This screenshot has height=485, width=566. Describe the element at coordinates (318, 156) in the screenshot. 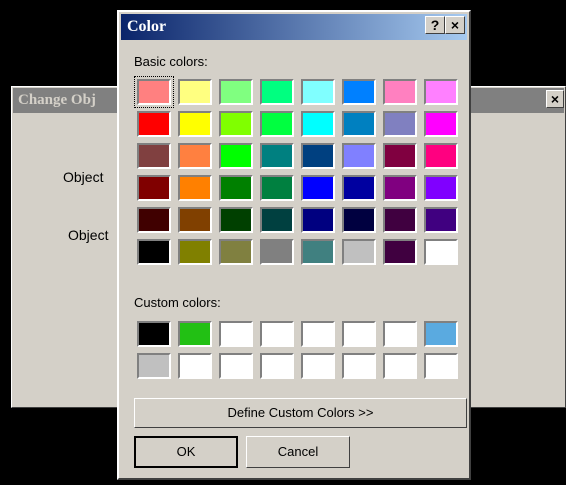

I see `basic-color-swatch-r2-c4` at that location.